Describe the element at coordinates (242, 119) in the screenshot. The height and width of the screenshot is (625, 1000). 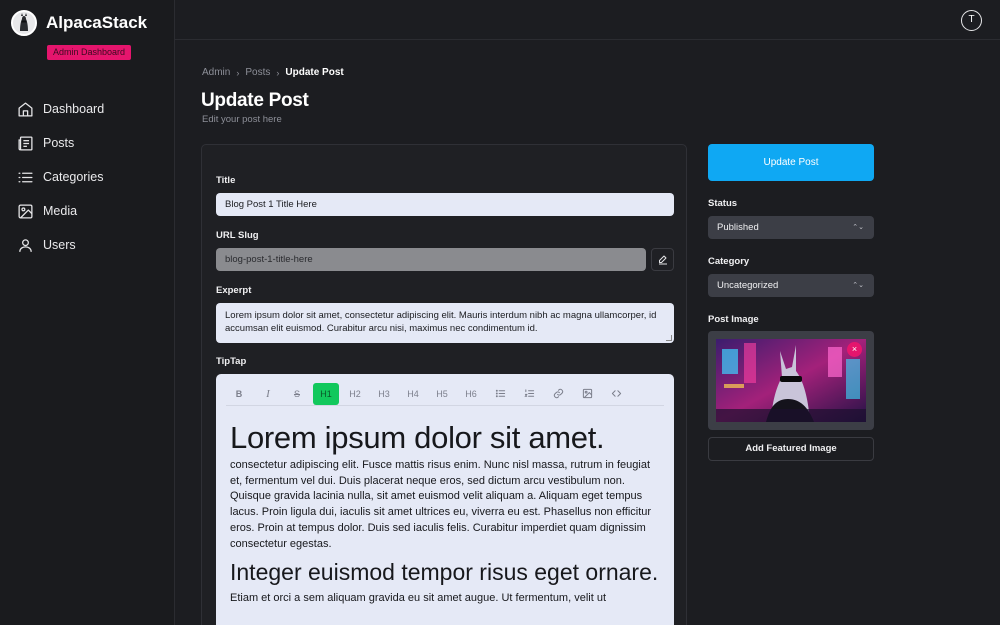
I see `page-subtitle: Edit your post here` at that location.